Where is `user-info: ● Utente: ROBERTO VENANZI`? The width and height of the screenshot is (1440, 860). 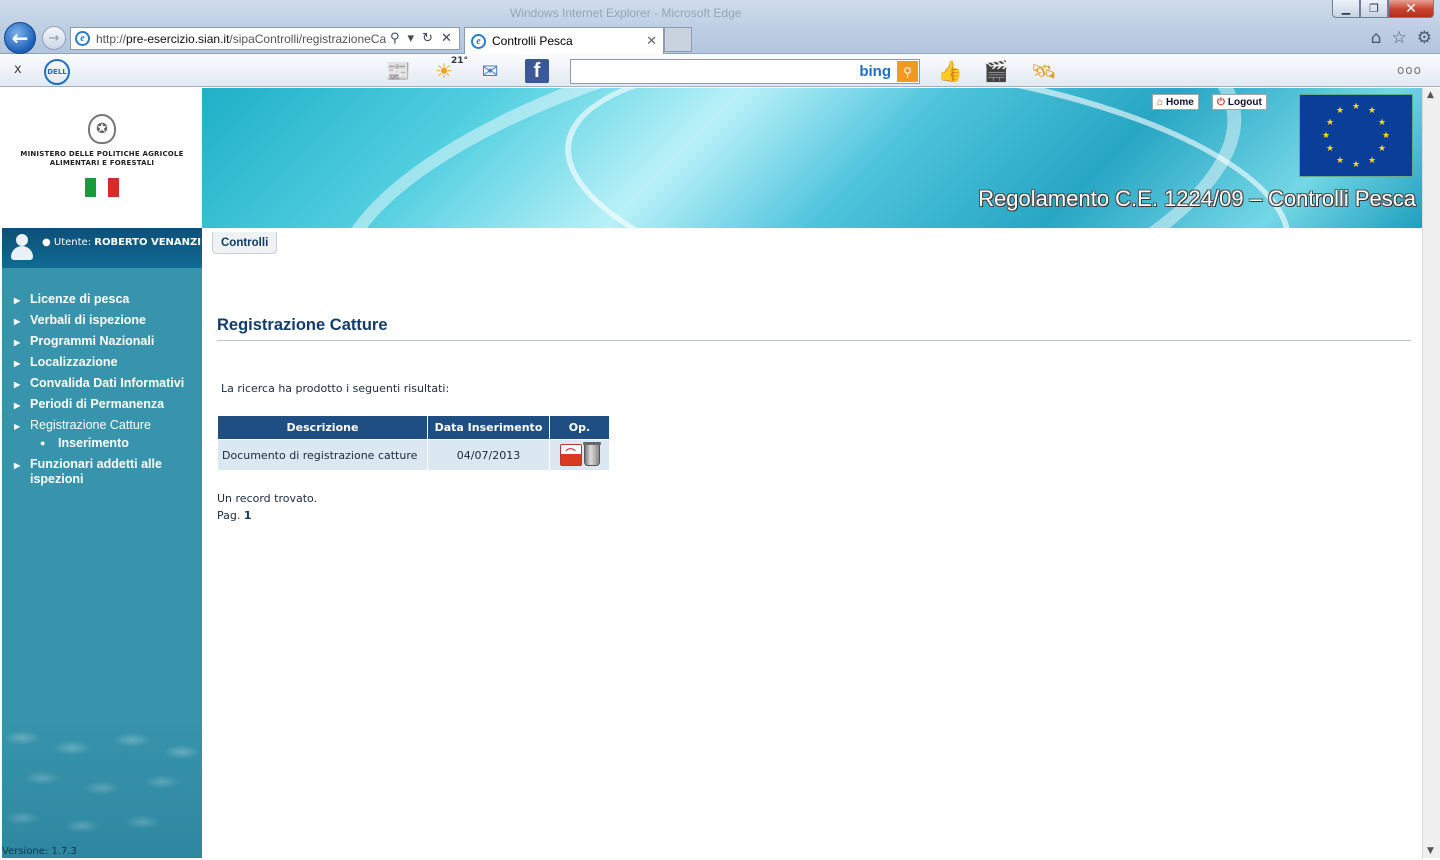 user-info: ● Utente: ROBERTO VENANZI is located at coordinates (102, 248).